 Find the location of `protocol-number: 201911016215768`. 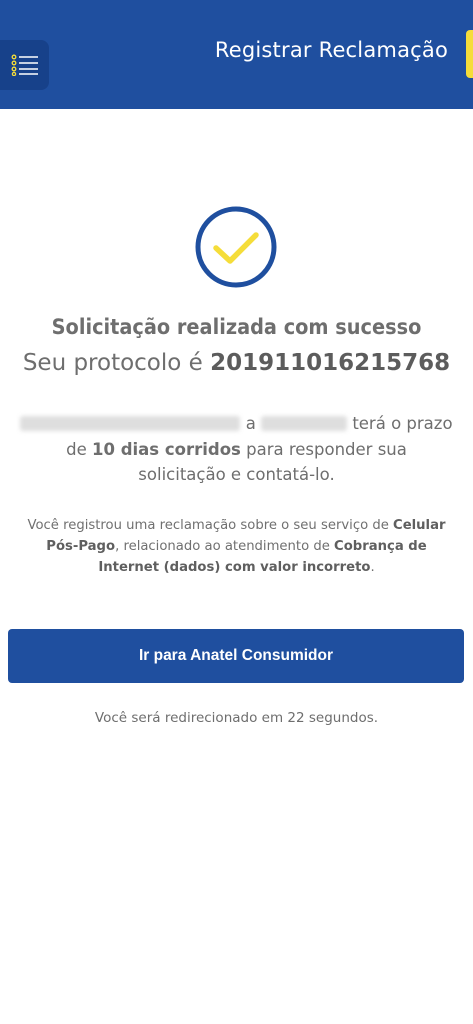

protocol-number: 201911016215768 is located at coordinates (330, 363).